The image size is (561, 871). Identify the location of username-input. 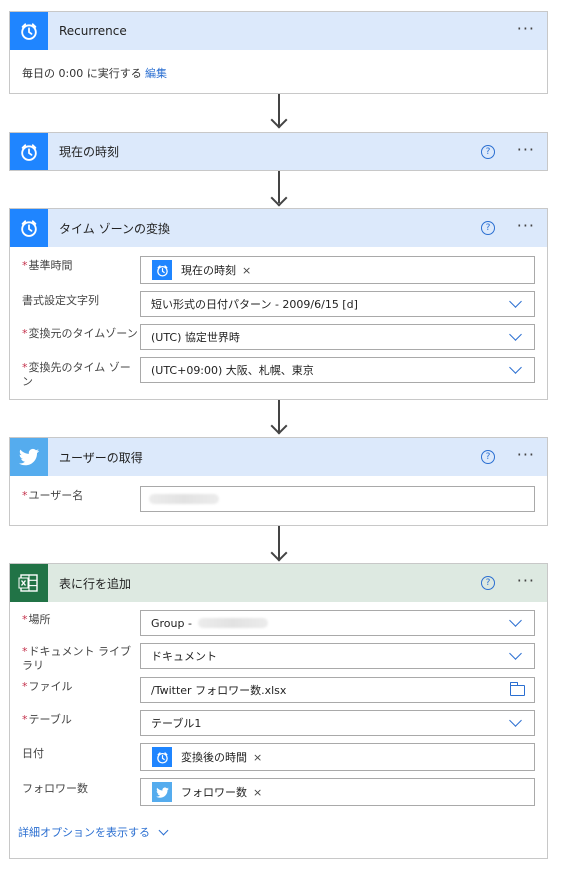
(337, 499).